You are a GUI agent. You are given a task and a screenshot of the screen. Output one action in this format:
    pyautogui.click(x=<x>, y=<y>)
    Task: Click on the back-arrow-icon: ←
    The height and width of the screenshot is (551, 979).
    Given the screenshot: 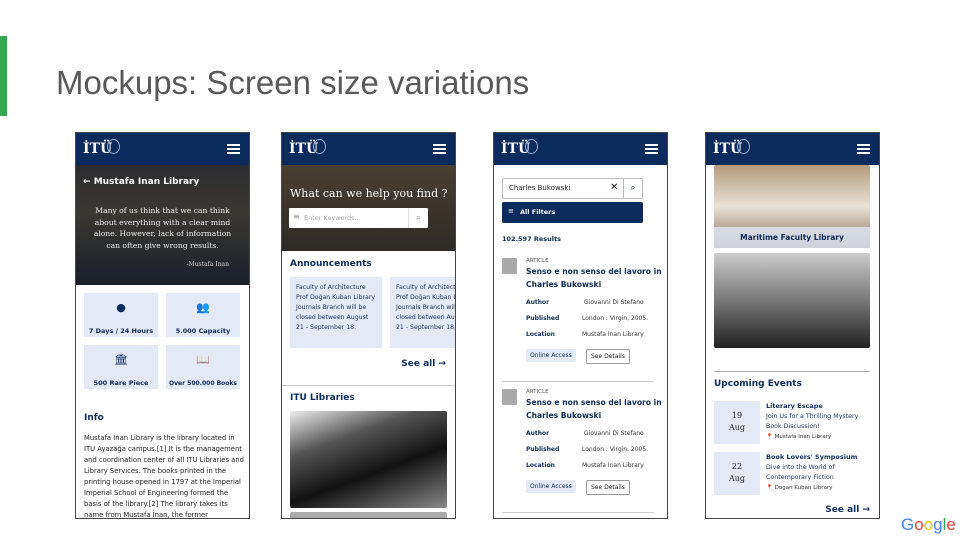 What is the action you would take?
    pyautogui.click(x=88, y=182)
    